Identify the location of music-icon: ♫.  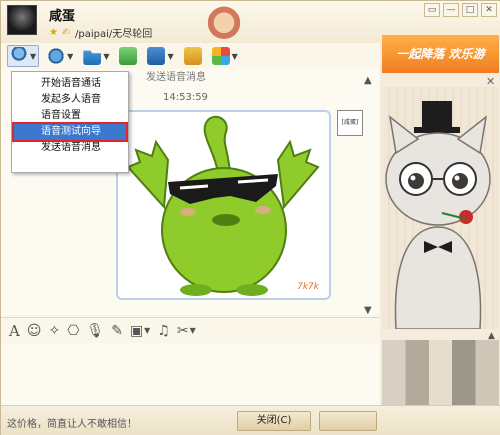
(163, 331).